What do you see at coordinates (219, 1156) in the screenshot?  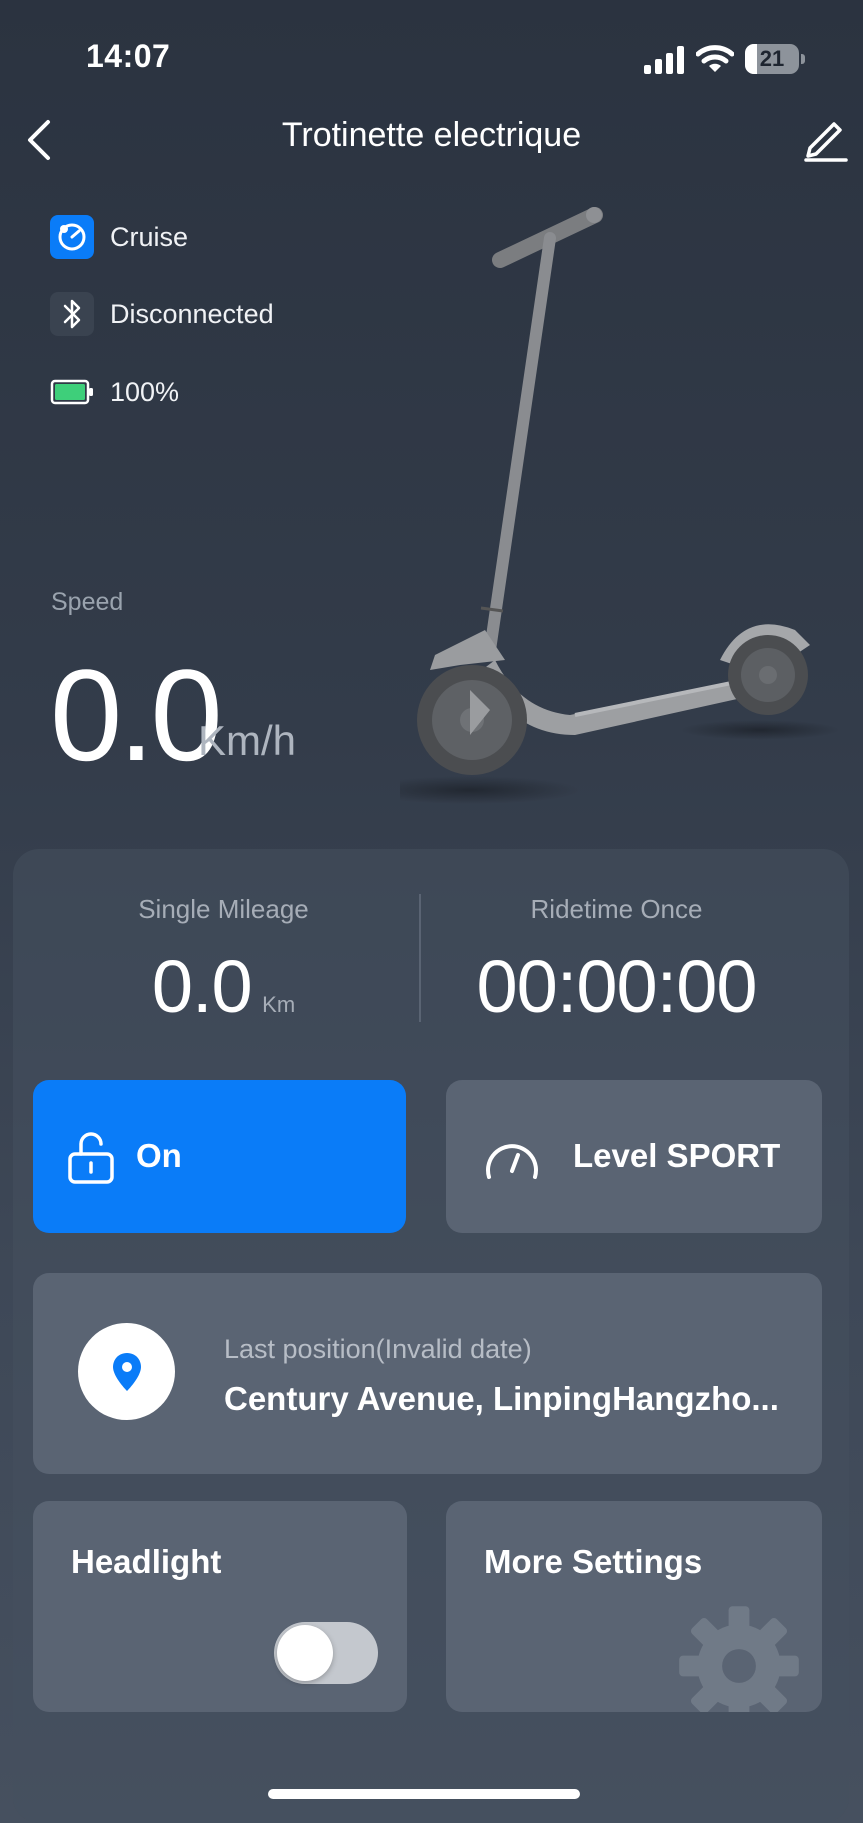 I see `lock-button: On` at bounding box center [219, 1156].